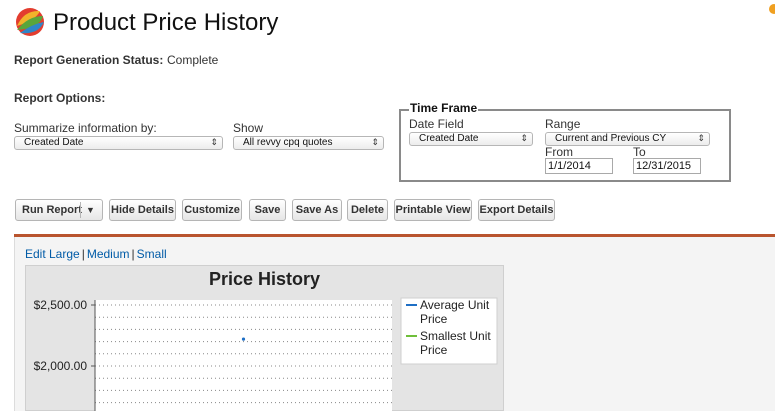  Describe the element at coordinates (85, 128) in the screenshot. I see `summarize-label: Summarize information by:` at that location.